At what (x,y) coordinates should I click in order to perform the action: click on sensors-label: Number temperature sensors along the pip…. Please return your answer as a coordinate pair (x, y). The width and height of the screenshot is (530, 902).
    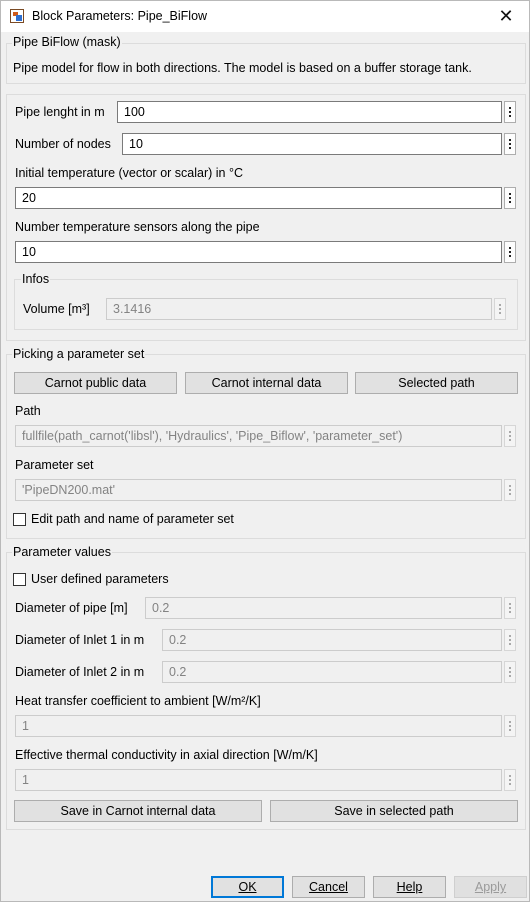
    Looking at the image, I should click on (137, 227).